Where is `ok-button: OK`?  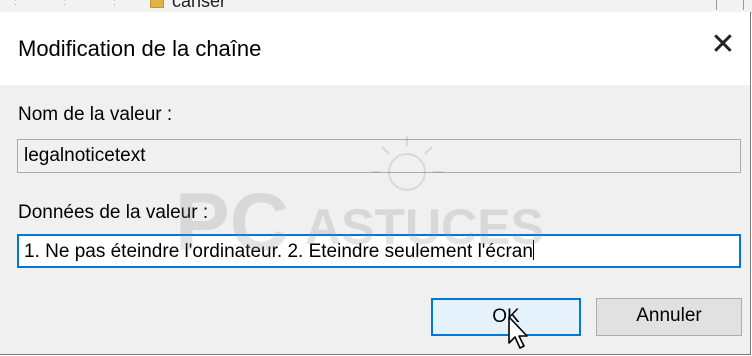 ok-button: OK is located at coordinates (506, 317).